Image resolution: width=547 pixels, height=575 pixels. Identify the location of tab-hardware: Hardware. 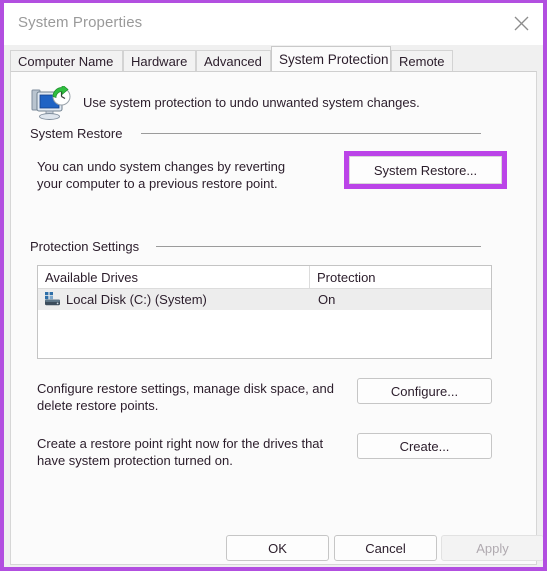
(159, 60).